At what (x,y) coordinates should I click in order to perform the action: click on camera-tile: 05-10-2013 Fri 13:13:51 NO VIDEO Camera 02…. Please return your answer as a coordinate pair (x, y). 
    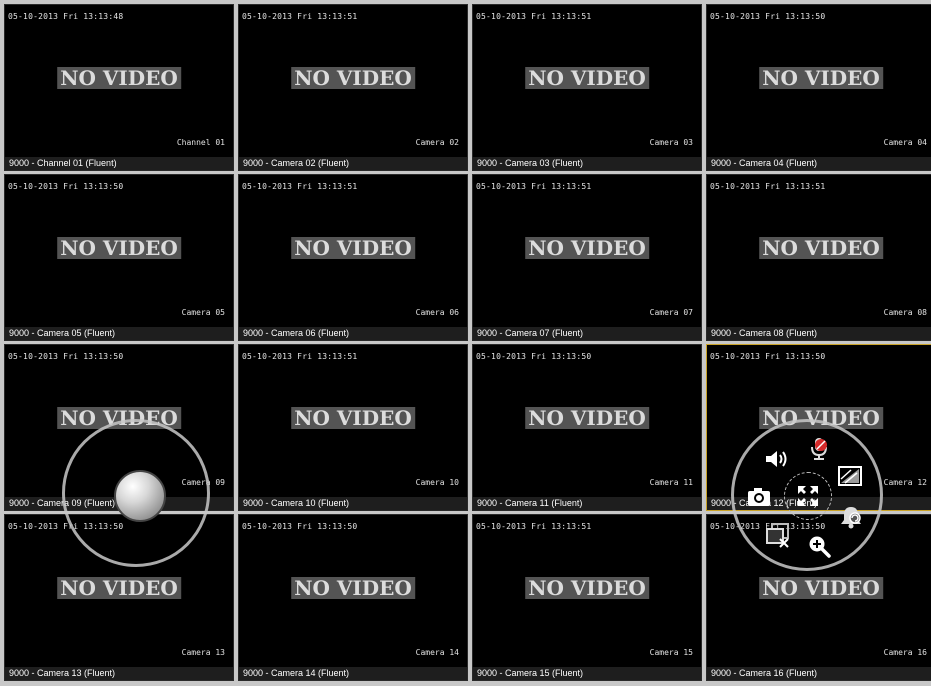
    Looking at the image, I should click on (353, 87).